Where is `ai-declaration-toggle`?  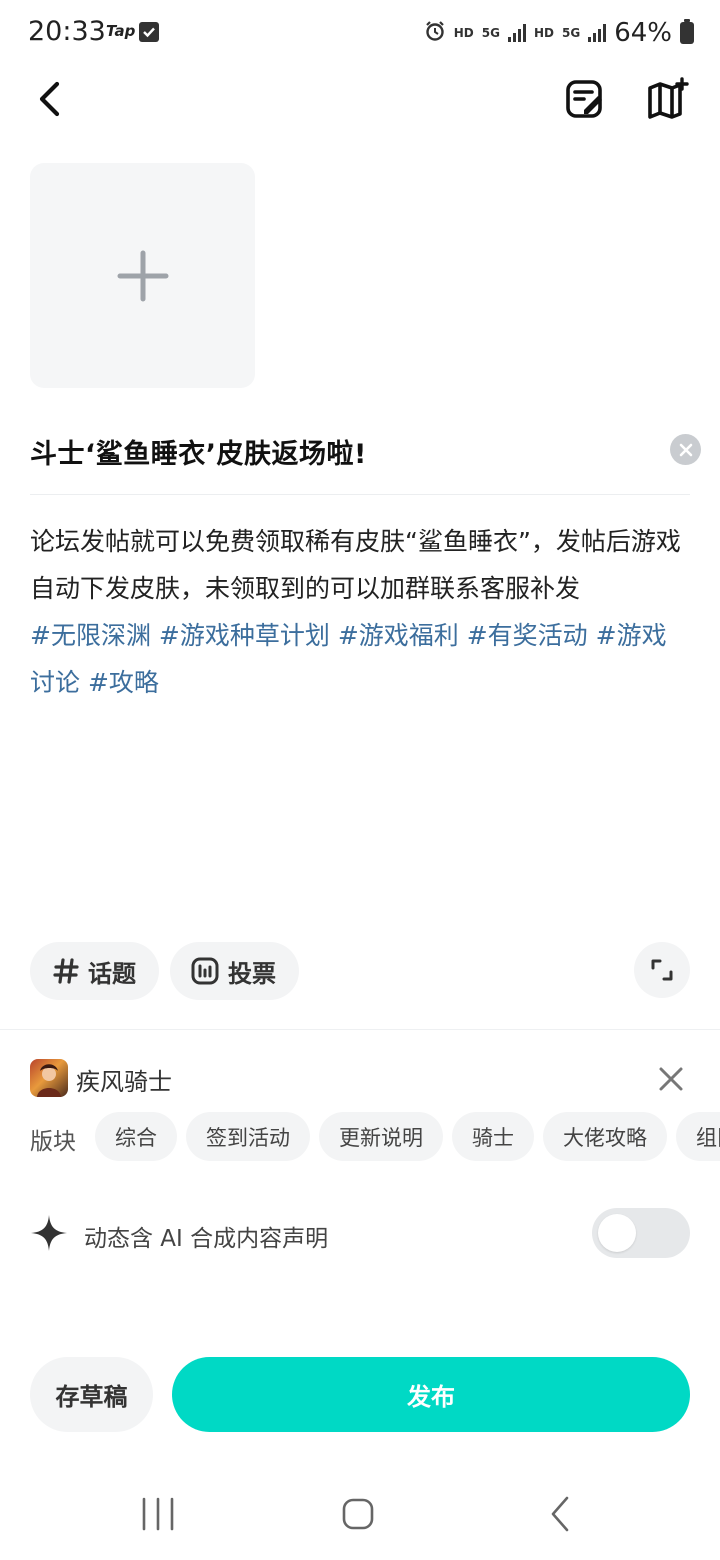
ai-declaration-toggle is located at coordinates (641, 1233).